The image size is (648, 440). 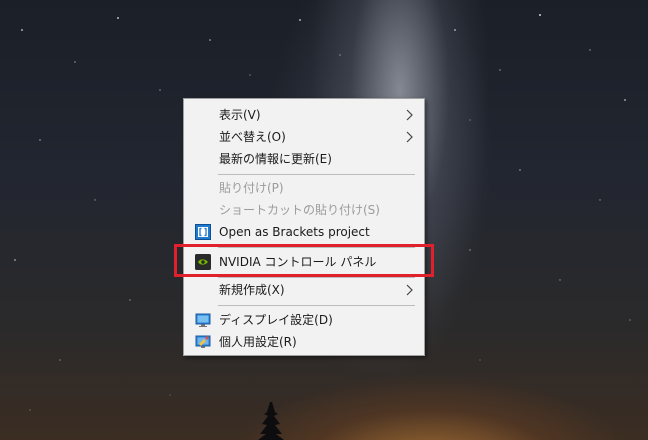 I want to click on menu-item-label: 新規作成(X), so click(x=252, y=290).